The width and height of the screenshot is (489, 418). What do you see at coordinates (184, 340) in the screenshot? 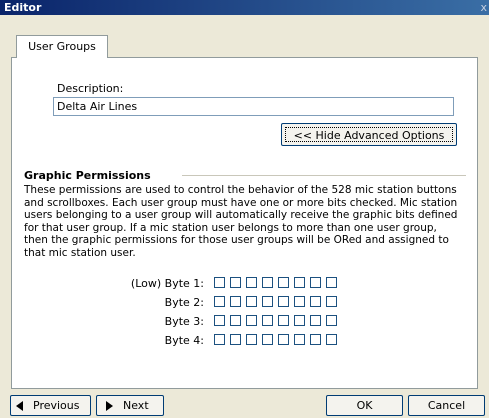
I see `byte-label: Byte 4:` at bounding box center [184, 340].